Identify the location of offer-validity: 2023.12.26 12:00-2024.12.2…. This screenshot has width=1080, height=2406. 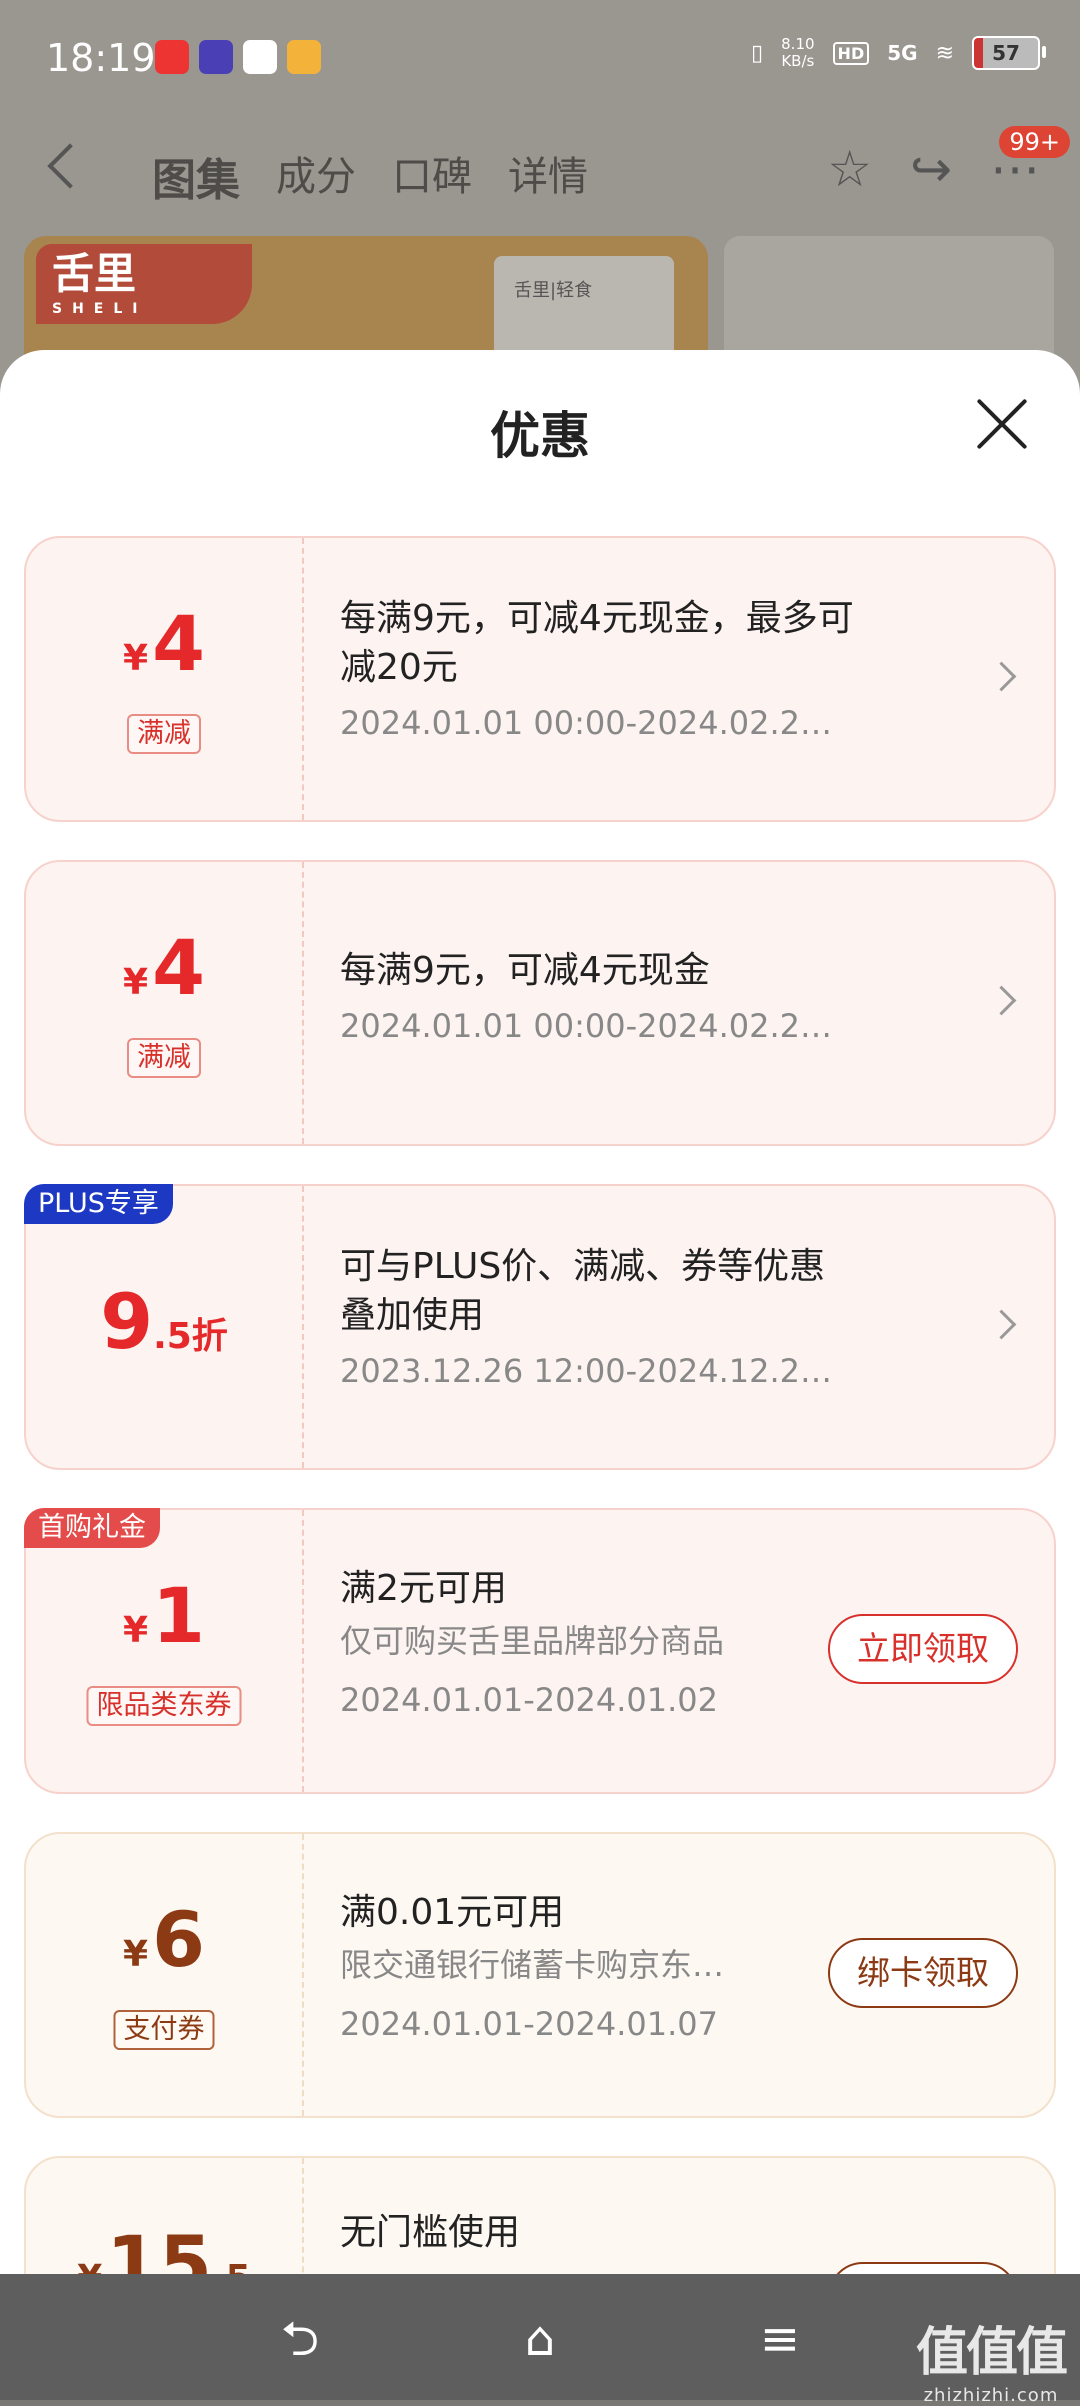
(586, 1371).